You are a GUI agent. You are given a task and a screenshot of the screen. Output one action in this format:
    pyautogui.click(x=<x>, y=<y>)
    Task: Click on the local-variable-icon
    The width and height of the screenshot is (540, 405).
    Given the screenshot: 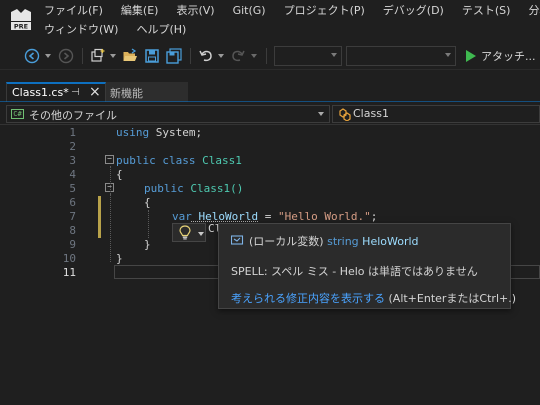 What is the action you would take?
    pyautogui.click(x=237, y=240)
    